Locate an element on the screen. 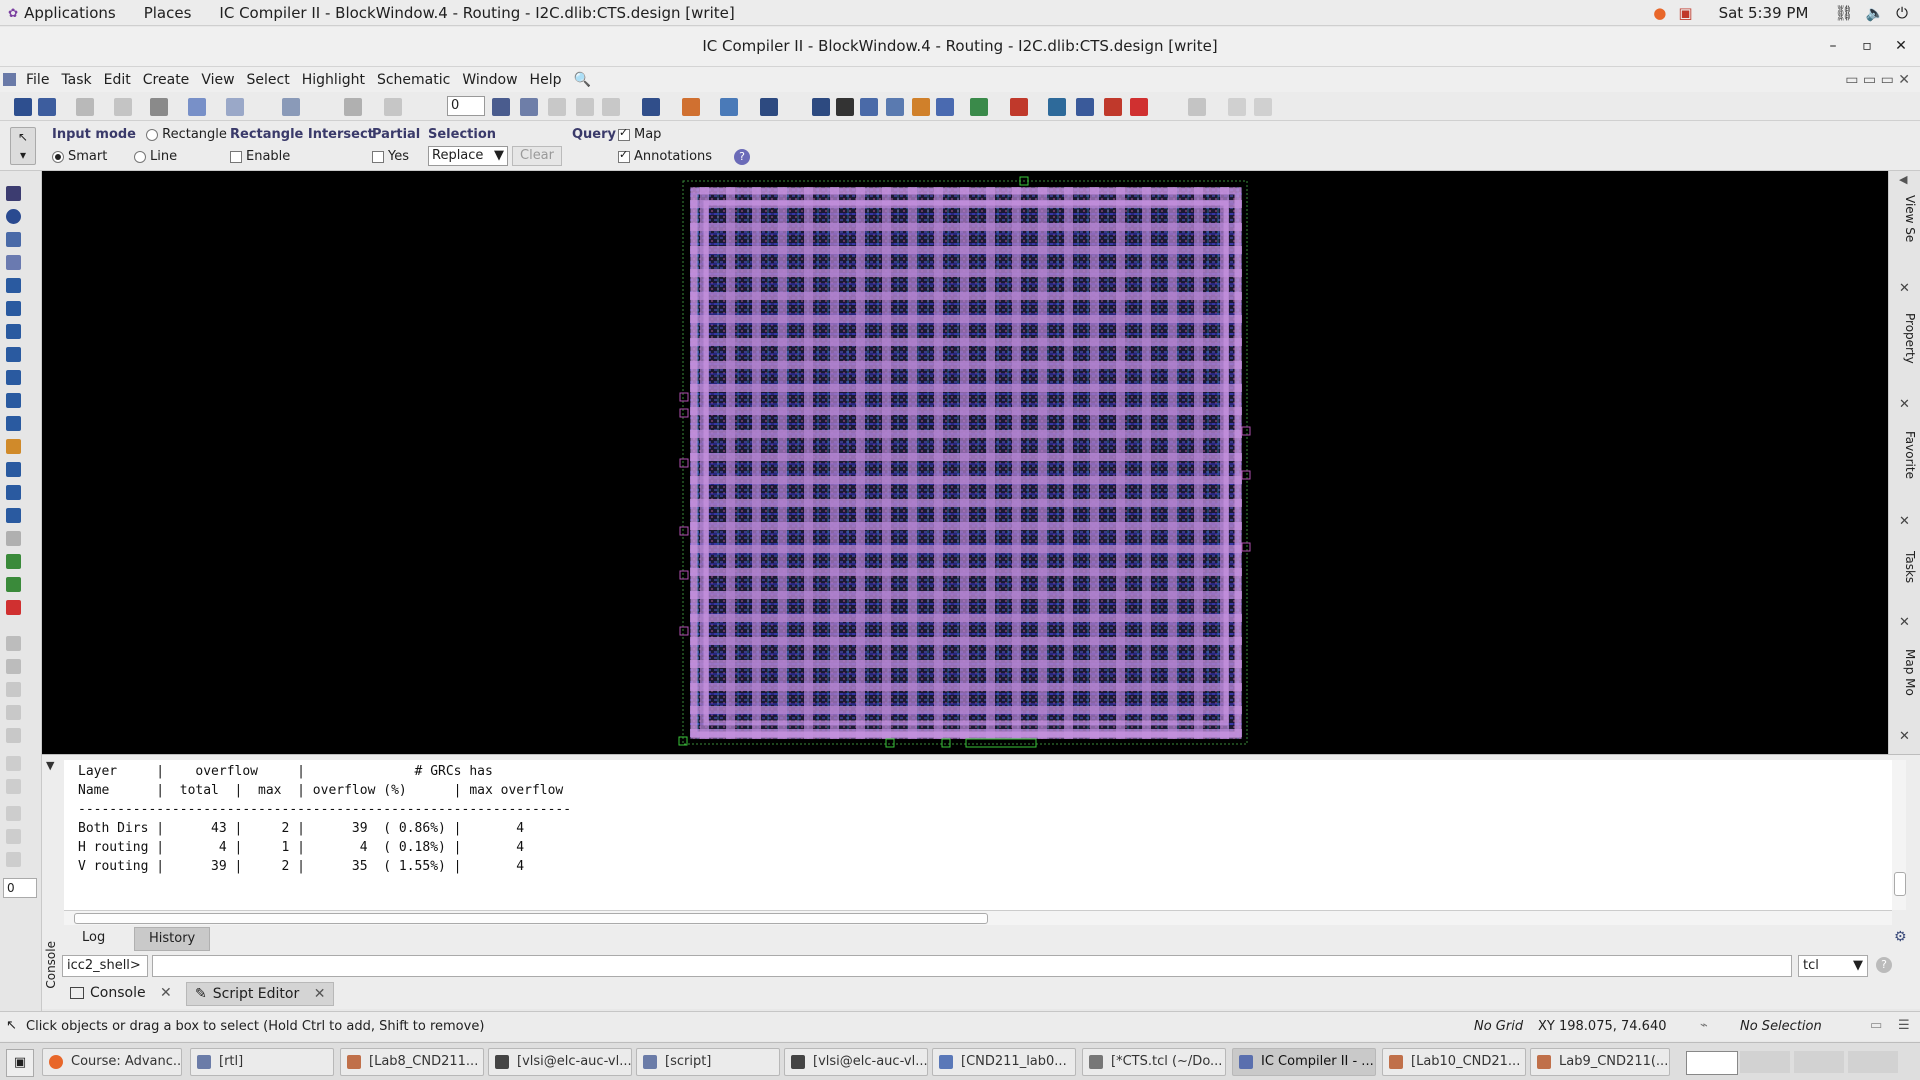 Image resolution: width=1920 pixels, height=1080 pixels. lock-icon is located at coordinates (13, 643).